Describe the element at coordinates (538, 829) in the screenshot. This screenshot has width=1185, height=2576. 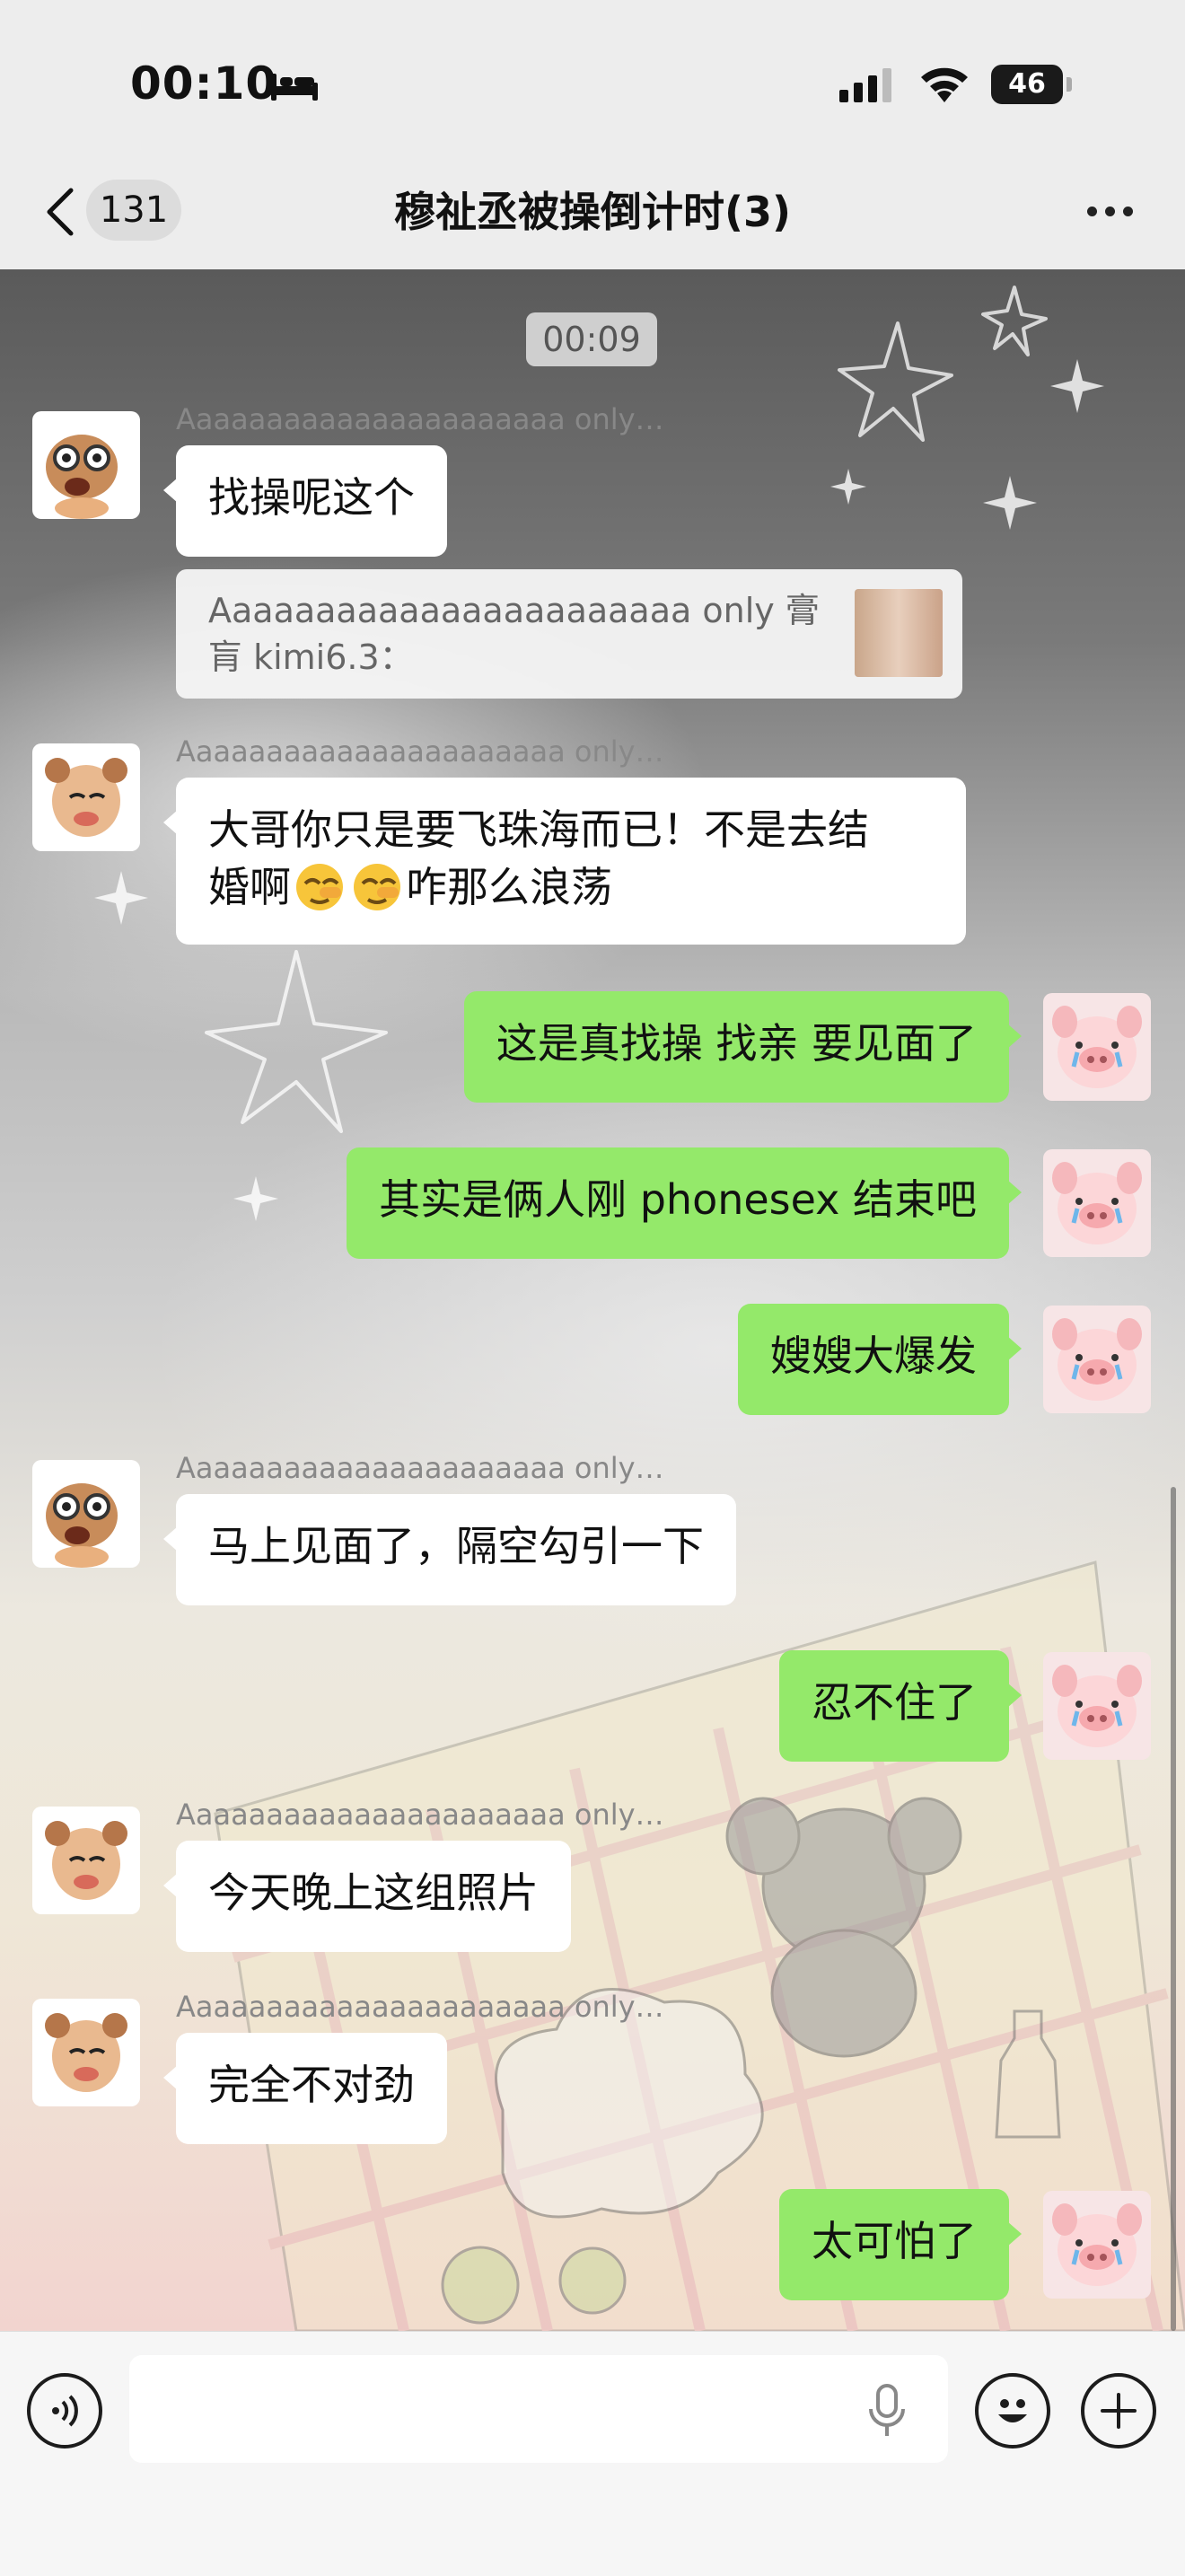
I see `message-text-line: 大哥你只是要飞珠海而已！不是去结` at that location.